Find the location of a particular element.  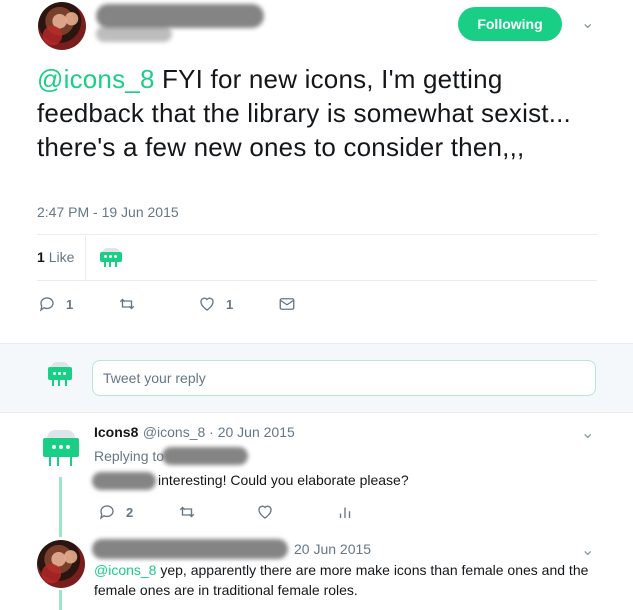

likes-summary: 1 Like is located at coordinates (55, 257).